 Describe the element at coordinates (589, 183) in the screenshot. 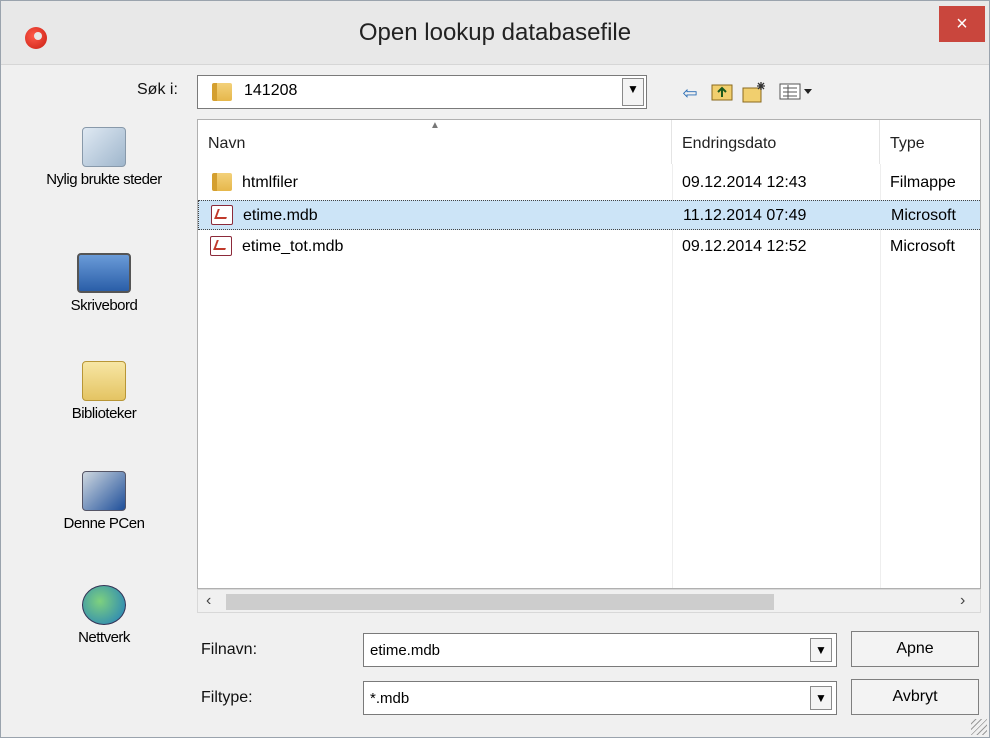

I see `list-item: htmlfiler 09.12.2014 12:43 Filmappe` at that location.